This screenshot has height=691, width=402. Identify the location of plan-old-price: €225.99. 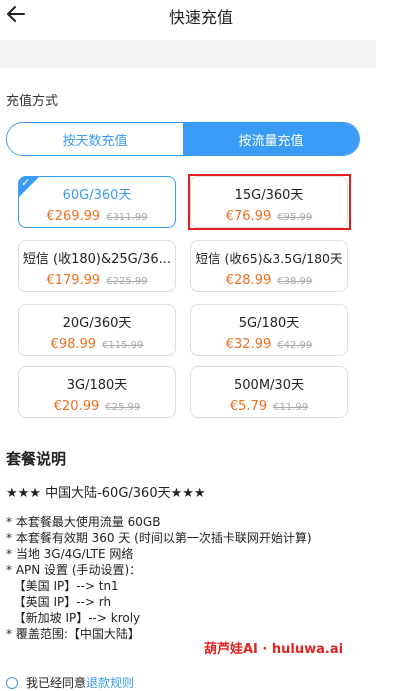
(127, 281).